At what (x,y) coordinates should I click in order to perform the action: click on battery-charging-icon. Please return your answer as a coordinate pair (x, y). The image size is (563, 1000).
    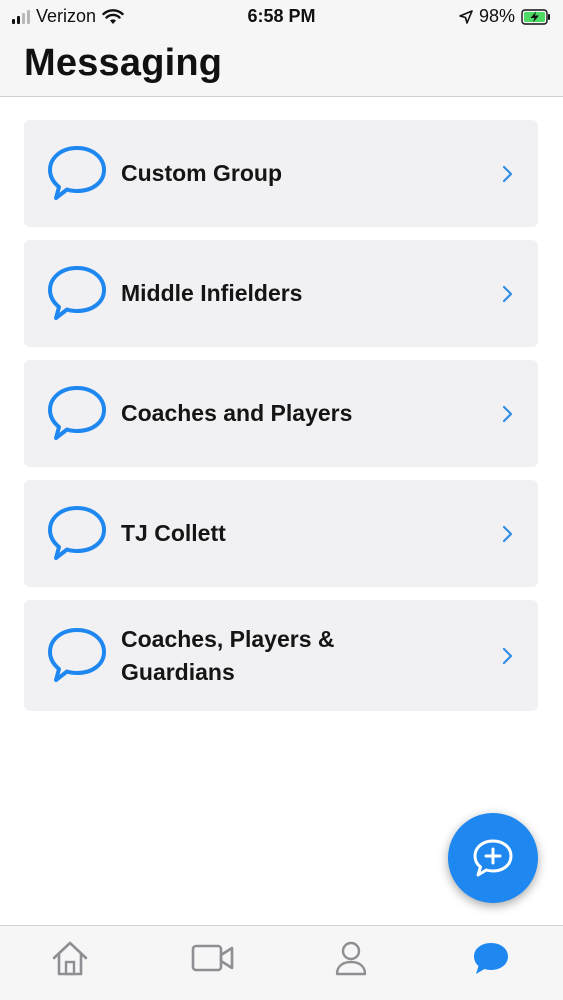
    Looking at the image, I should click on (535, 16).